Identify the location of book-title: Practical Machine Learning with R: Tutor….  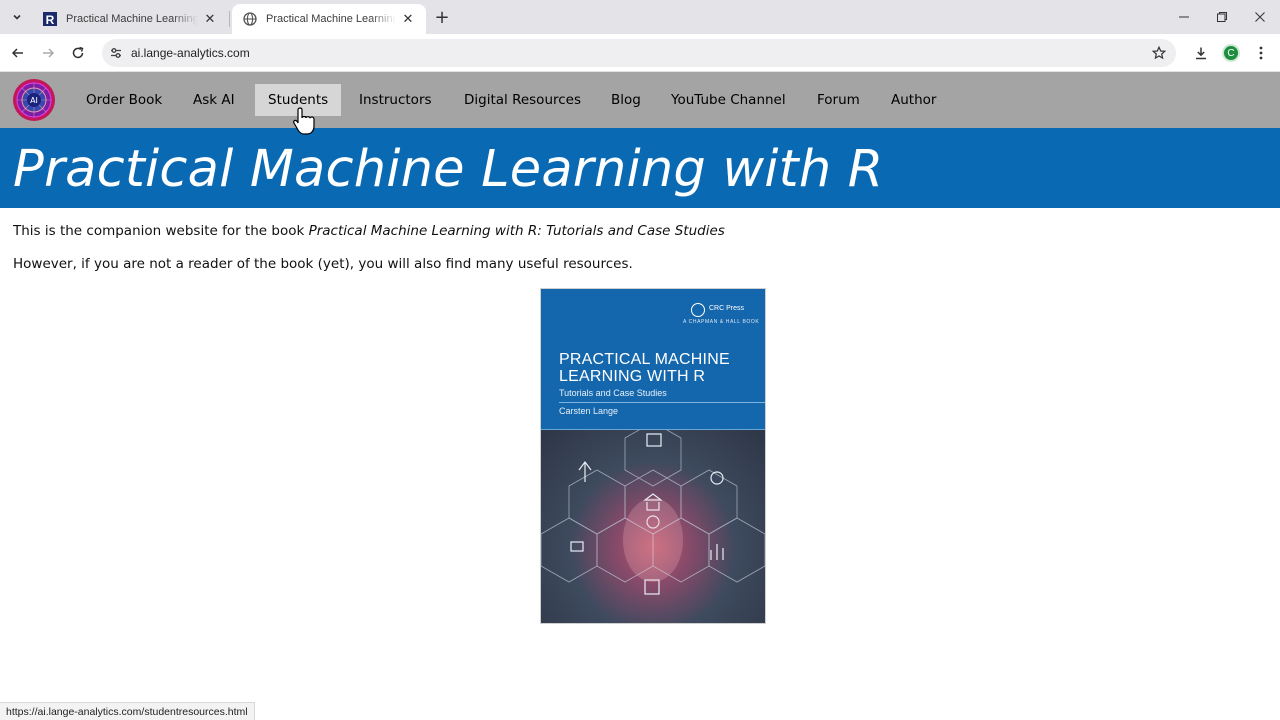
(516, 231).